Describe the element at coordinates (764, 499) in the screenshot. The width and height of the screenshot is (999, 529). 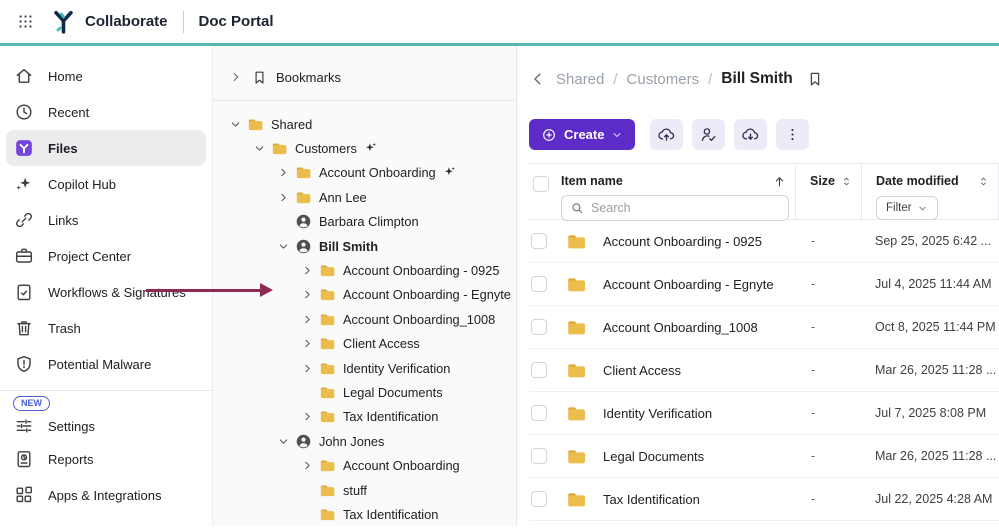
I see `table-row: Tax Identification - Jul 22, 2025 4:28 AM` at that location.